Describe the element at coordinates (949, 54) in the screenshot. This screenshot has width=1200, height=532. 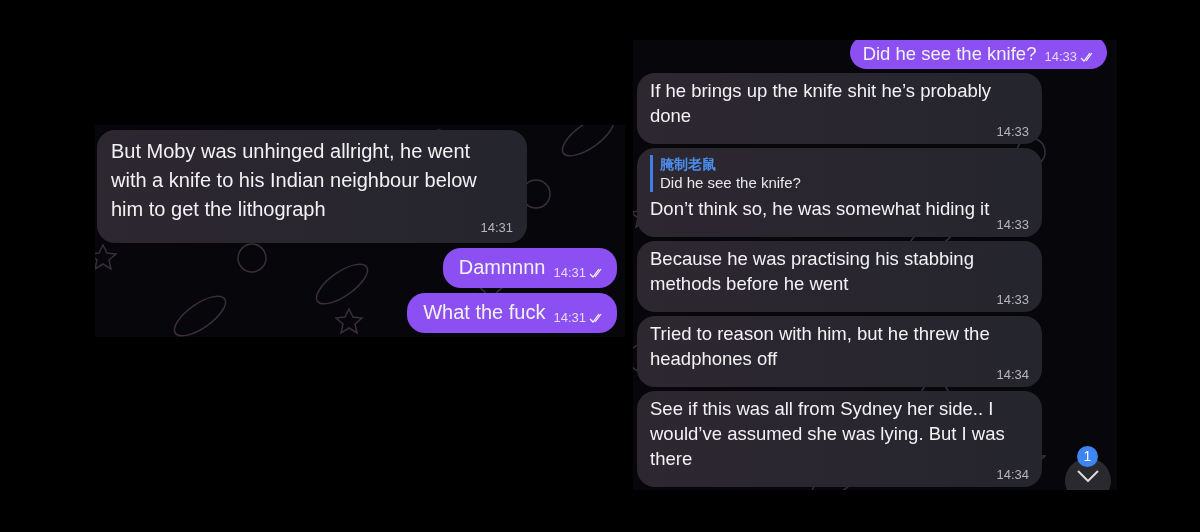
I see `message-text: Did he see the knife?` at that location.